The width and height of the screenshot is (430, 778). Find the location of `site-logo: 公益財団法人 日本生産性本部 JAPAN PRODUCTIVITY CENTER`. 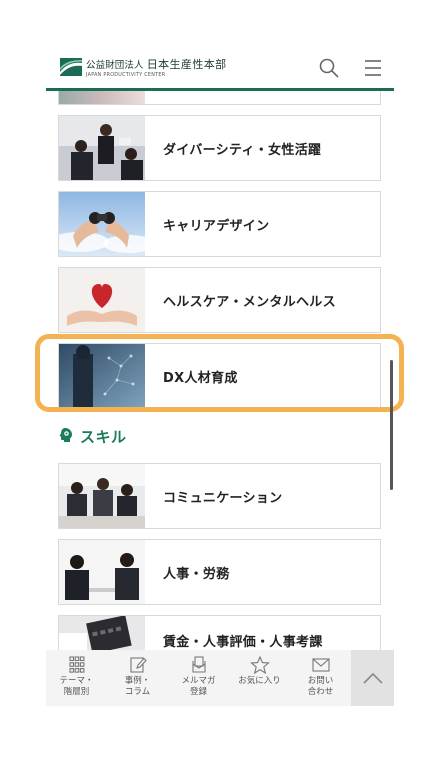

site-logo: 公益財団法人 日本生産性本部 JAPAN PRODUCTIVITY CENTER is located at coordinates (143, 67).